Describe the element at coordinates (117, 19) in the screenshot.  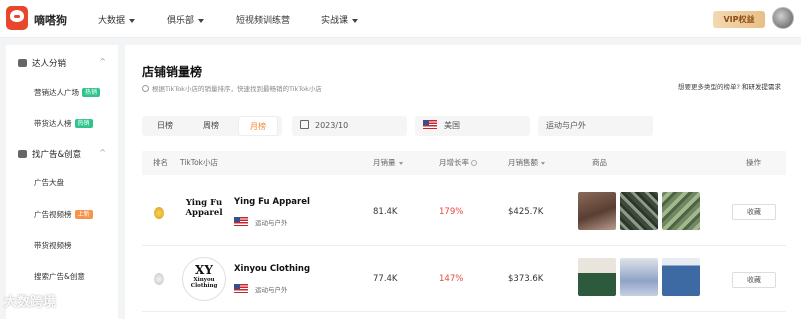
I see `nav-item-bigdata: 大数据` at that location.